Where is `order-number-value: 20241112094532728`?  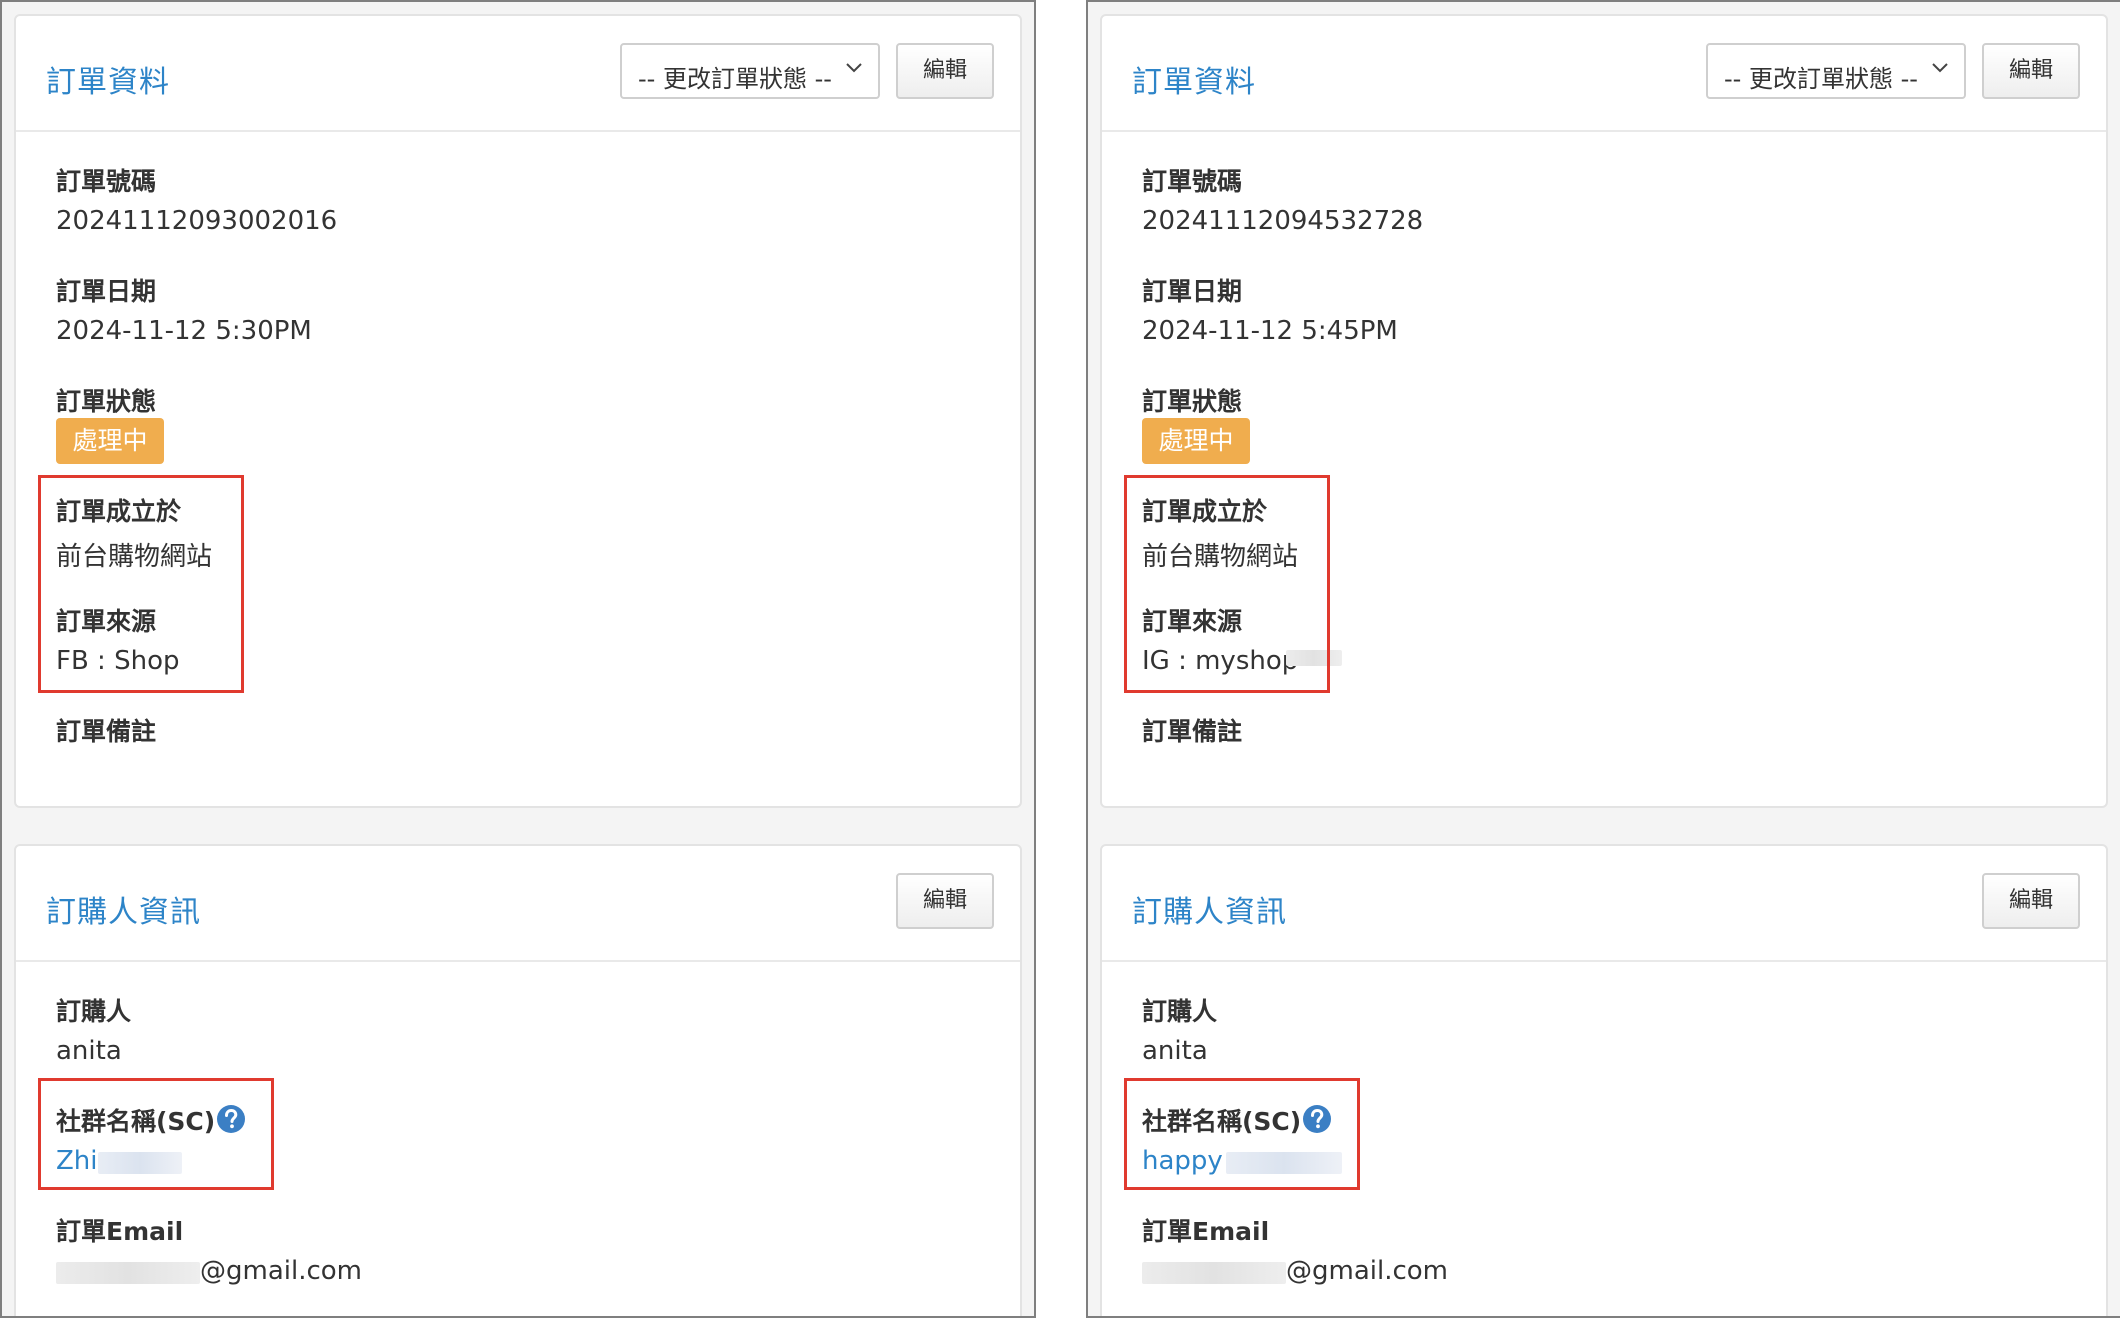
order-number-value: 20241112094532728 is located at coordinates (1283, 221).